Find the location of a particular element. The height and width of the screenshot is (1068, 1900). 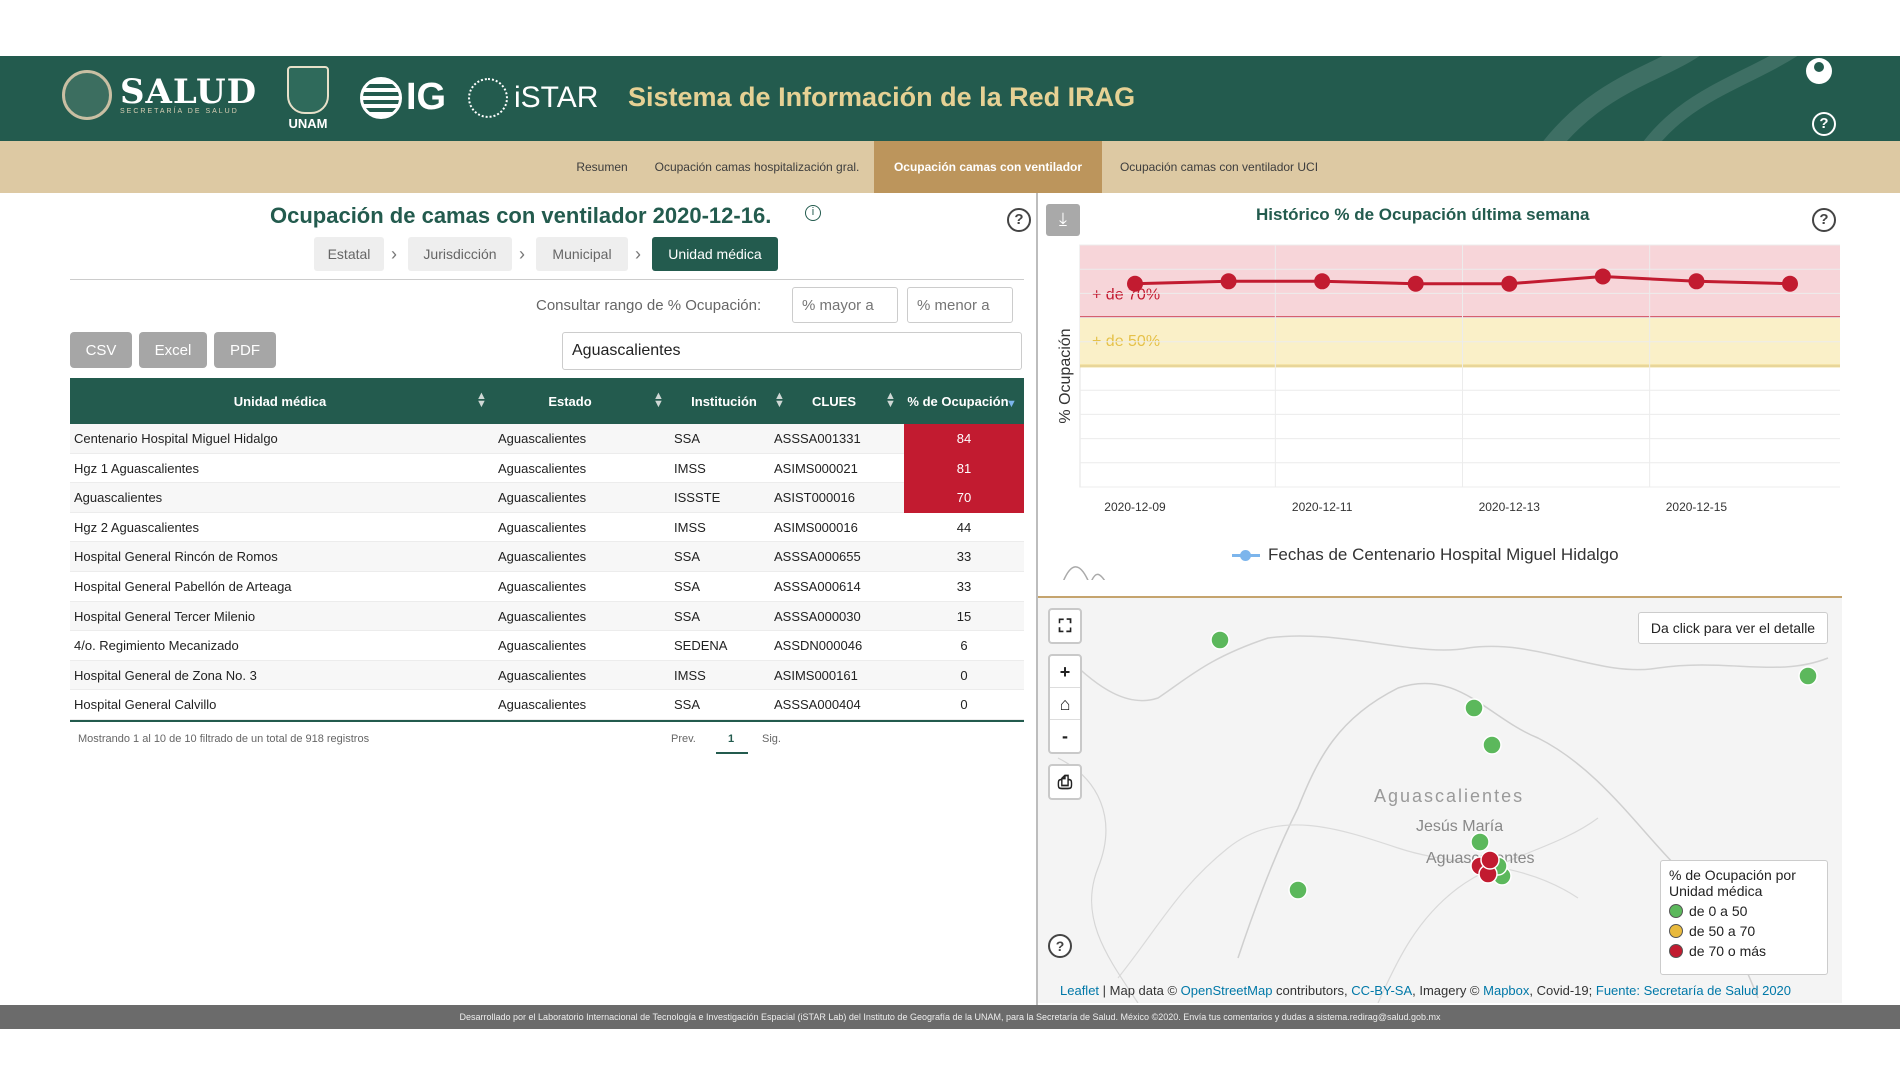

column-clues: CLUES is located at coordinates (834, 401).